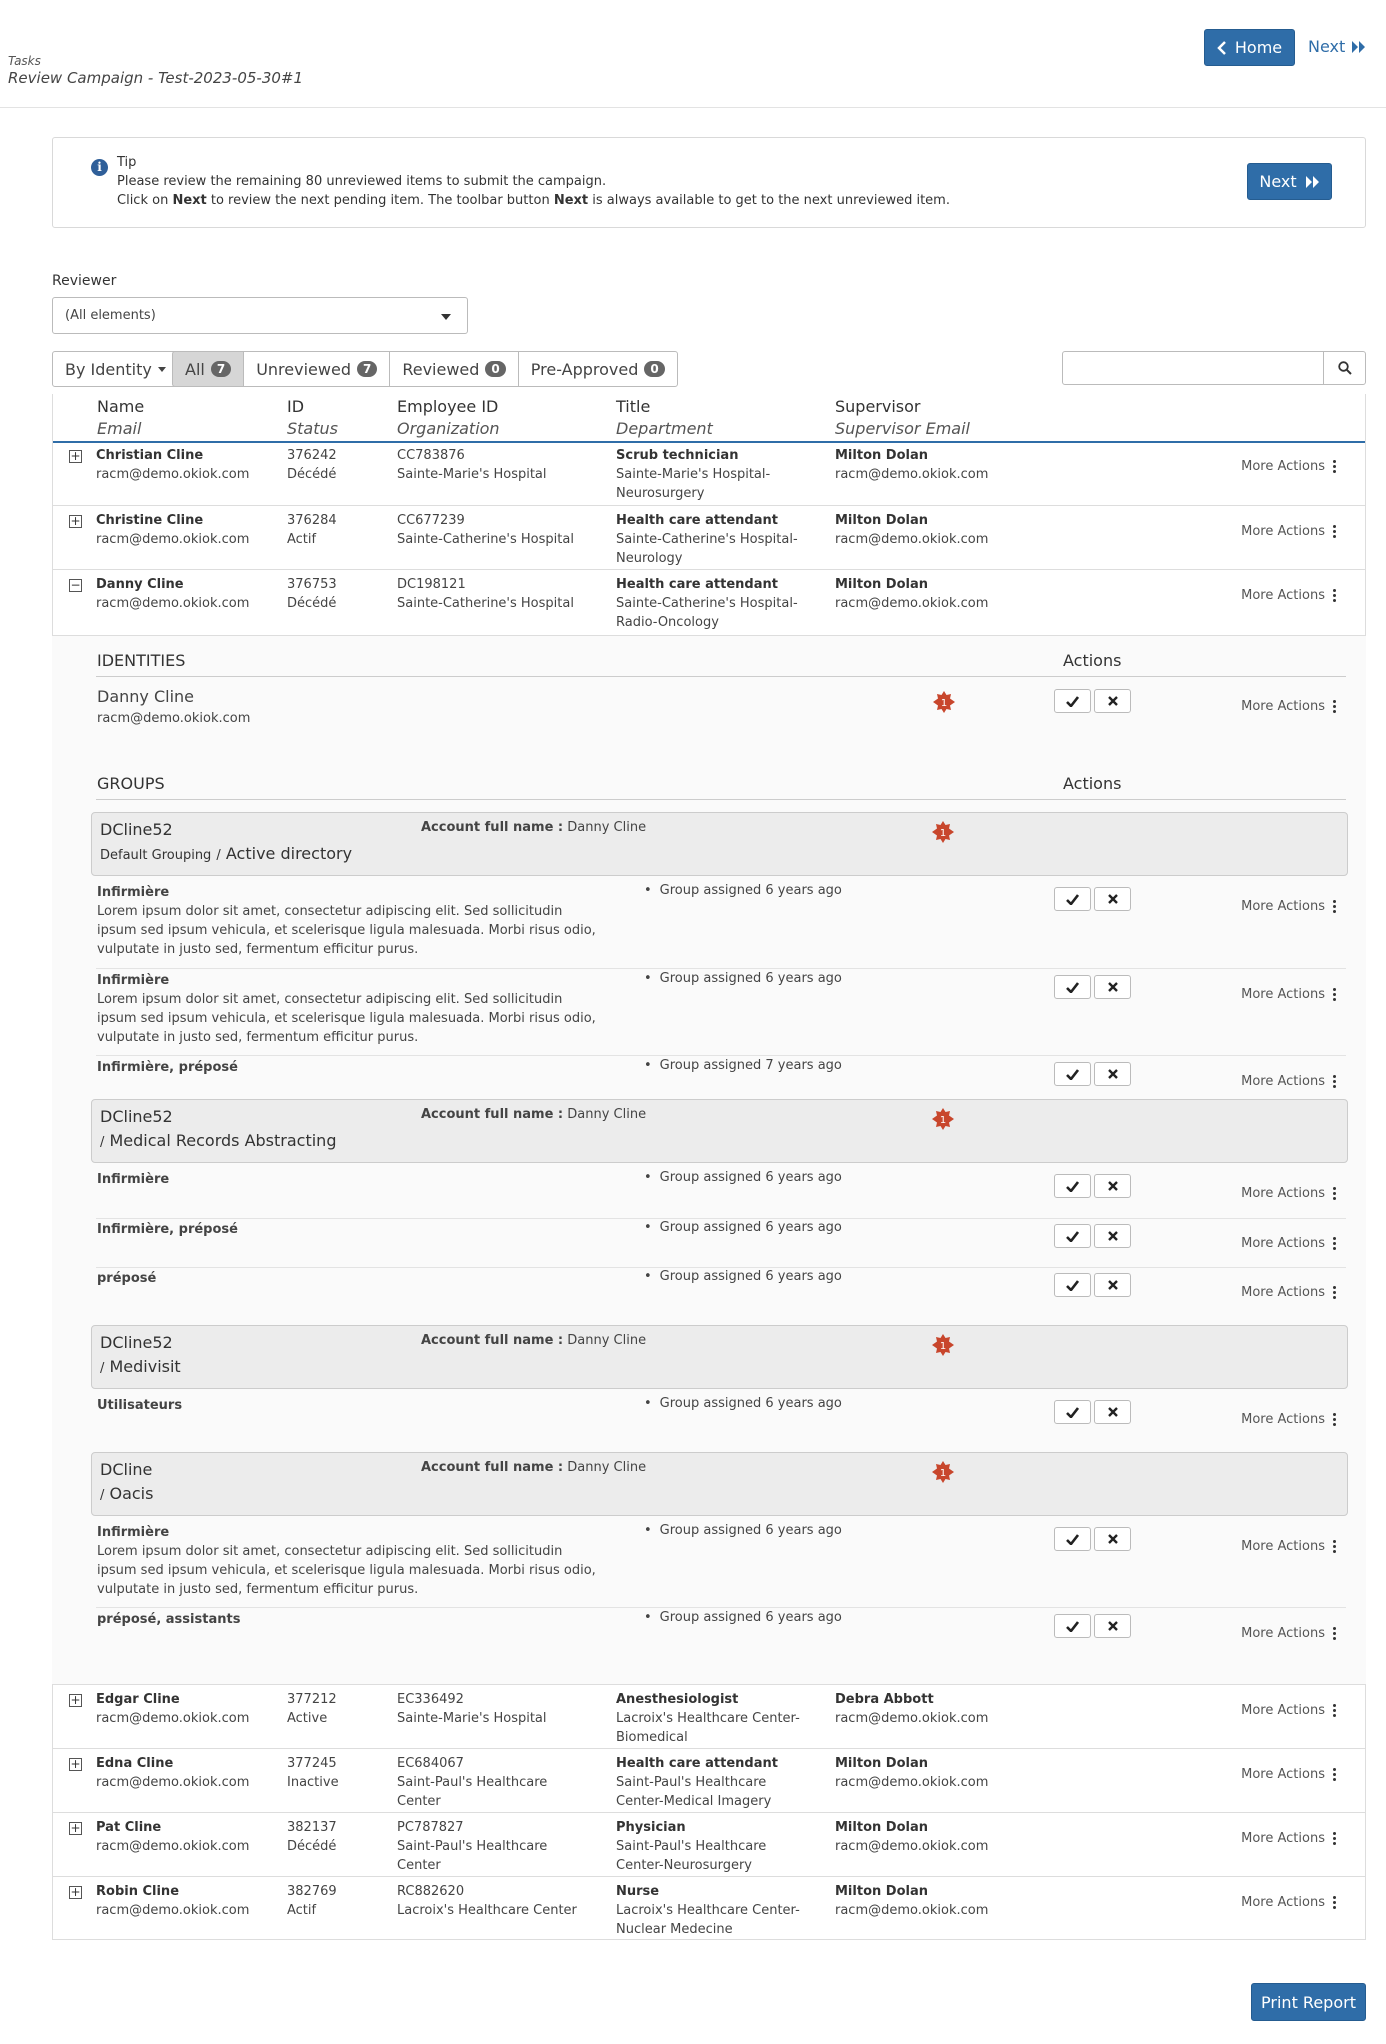 Image resolution: width=1386 pixels, height=2044 pixels. What do you see at coordinates (126, 1278) in the screenshot?
I see `group-name-link: préposé` at bounding box center [126, 1278].